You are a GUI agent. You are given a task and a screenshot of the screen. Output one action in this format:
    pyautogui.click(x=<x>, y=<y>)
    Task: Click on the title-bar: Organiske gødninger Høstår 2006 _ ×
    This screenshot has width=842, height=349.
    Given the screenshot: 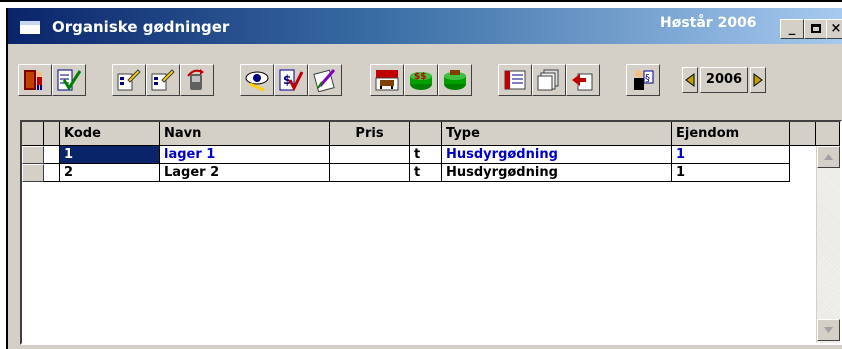 What is the action you would take?
    pyautogui.click(x=425, y=26)
    